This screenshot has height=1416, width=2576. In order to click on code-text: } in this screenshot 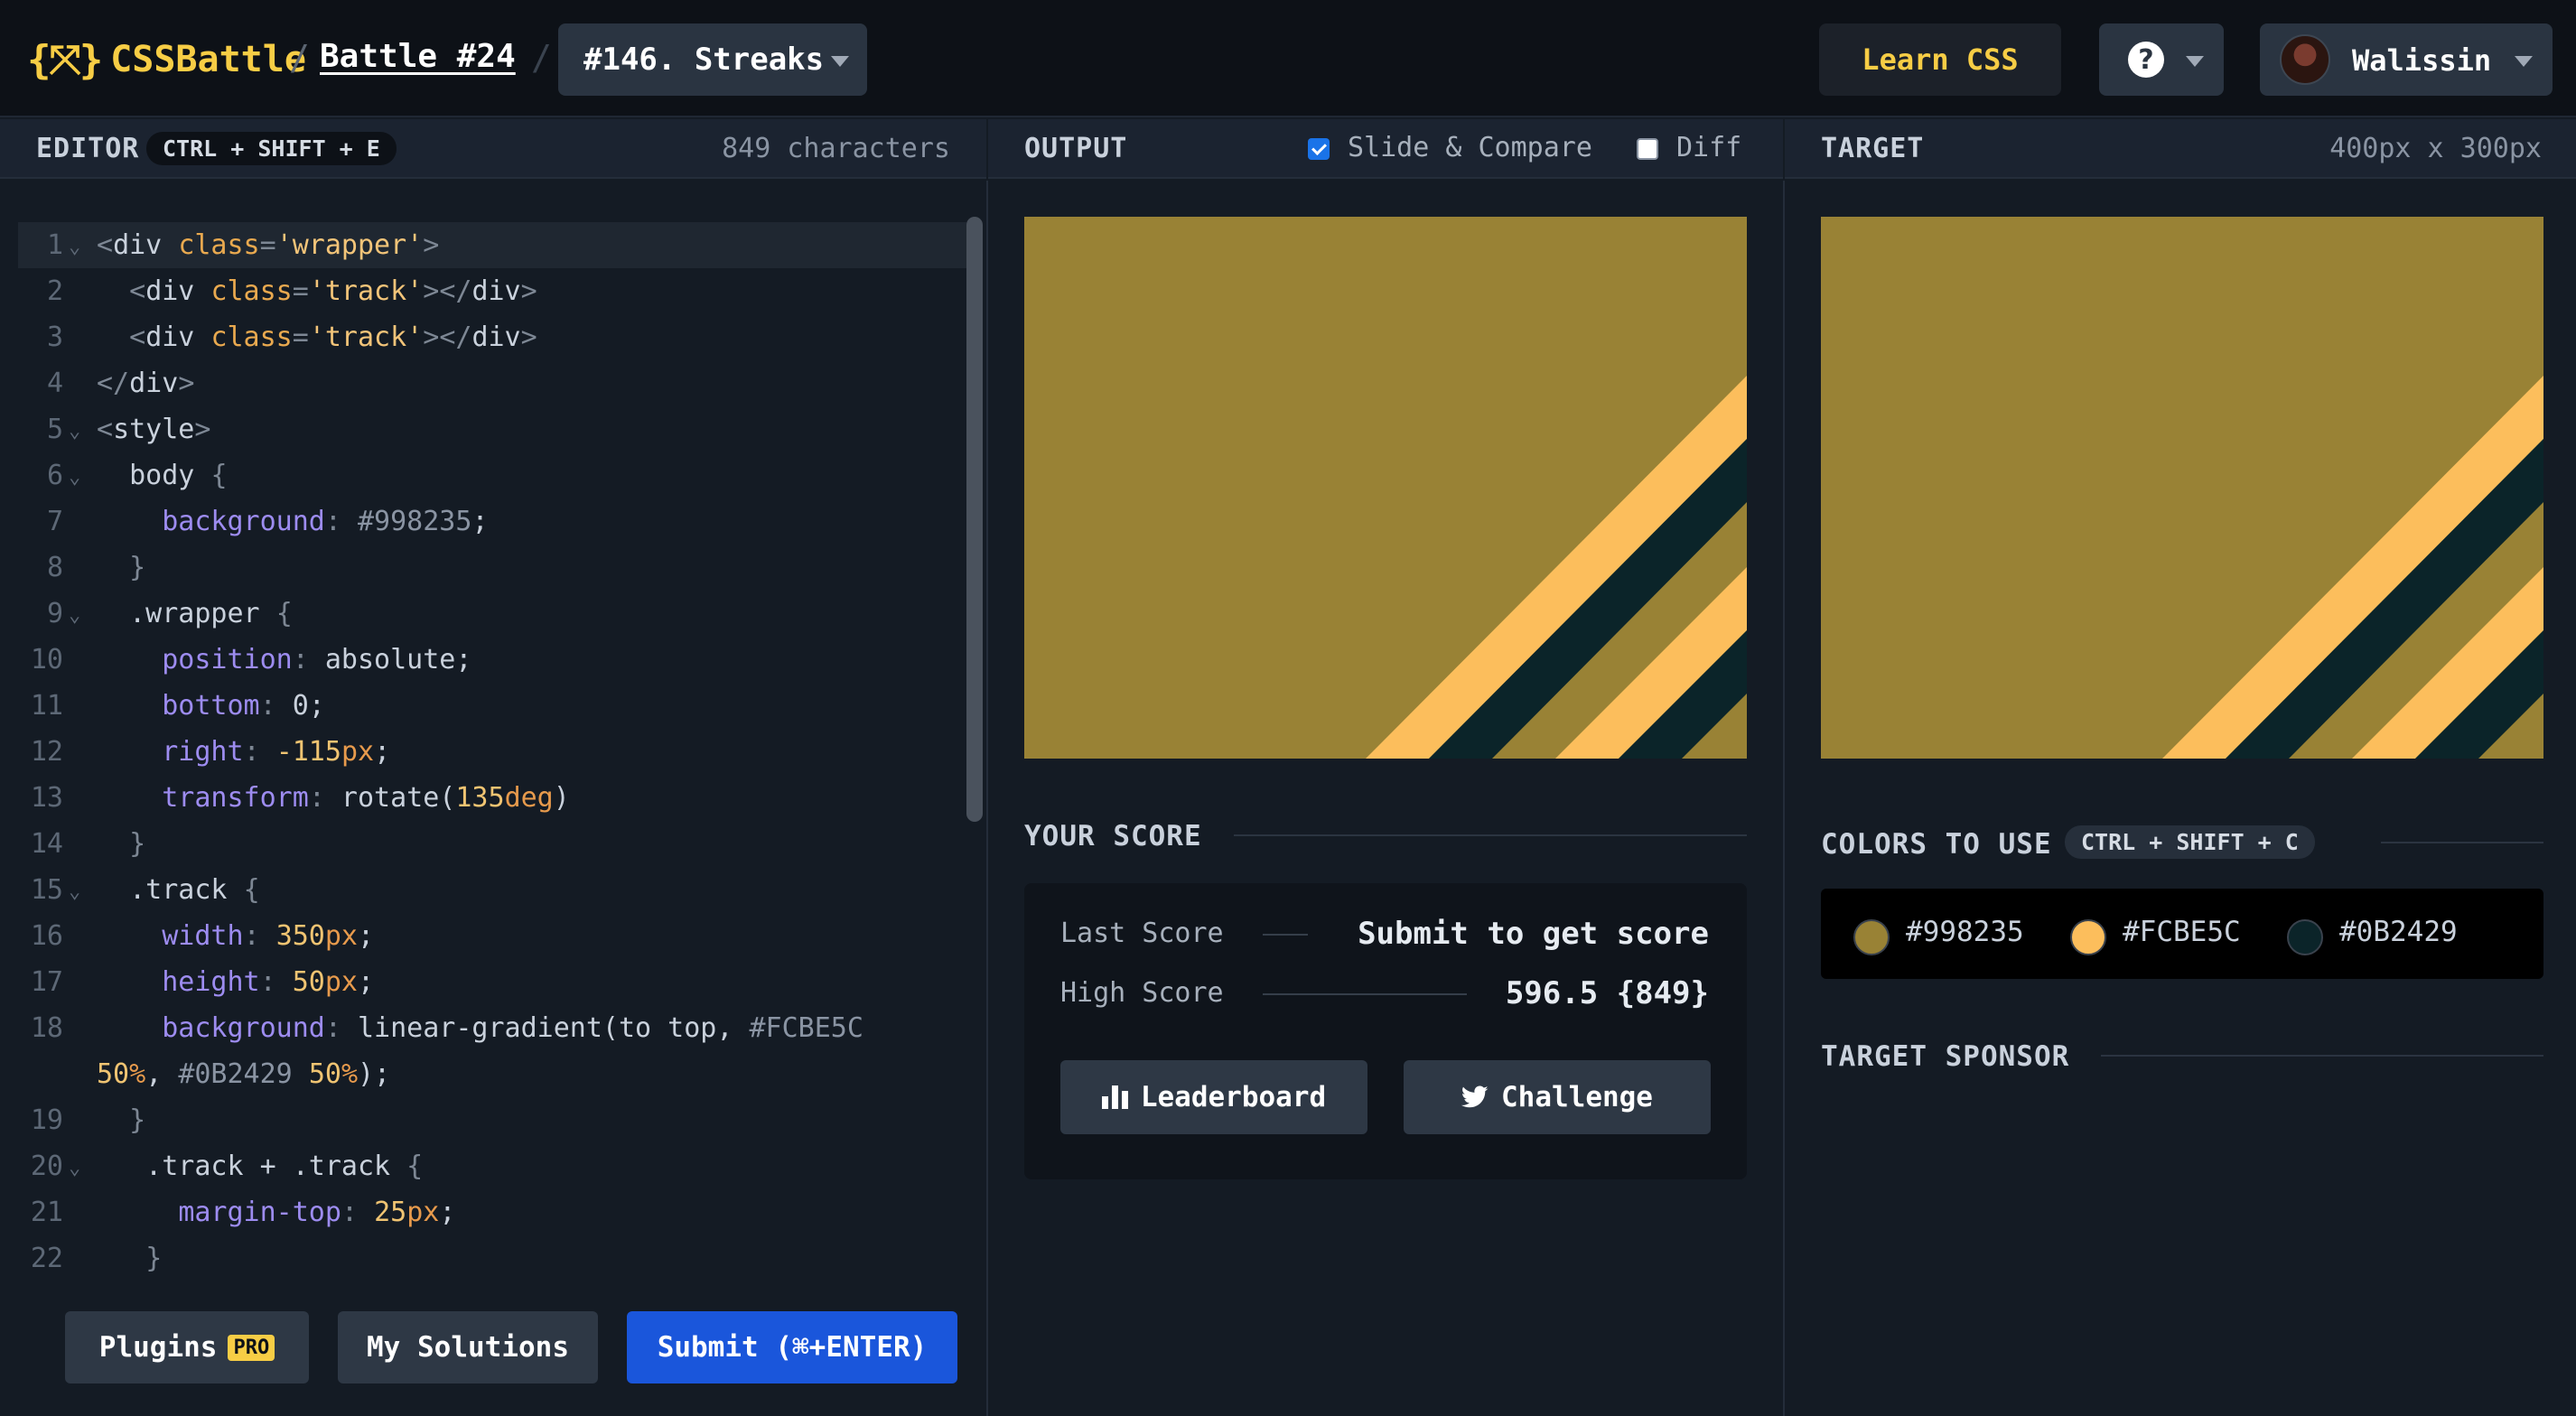, I will do `click(137, 567)`.